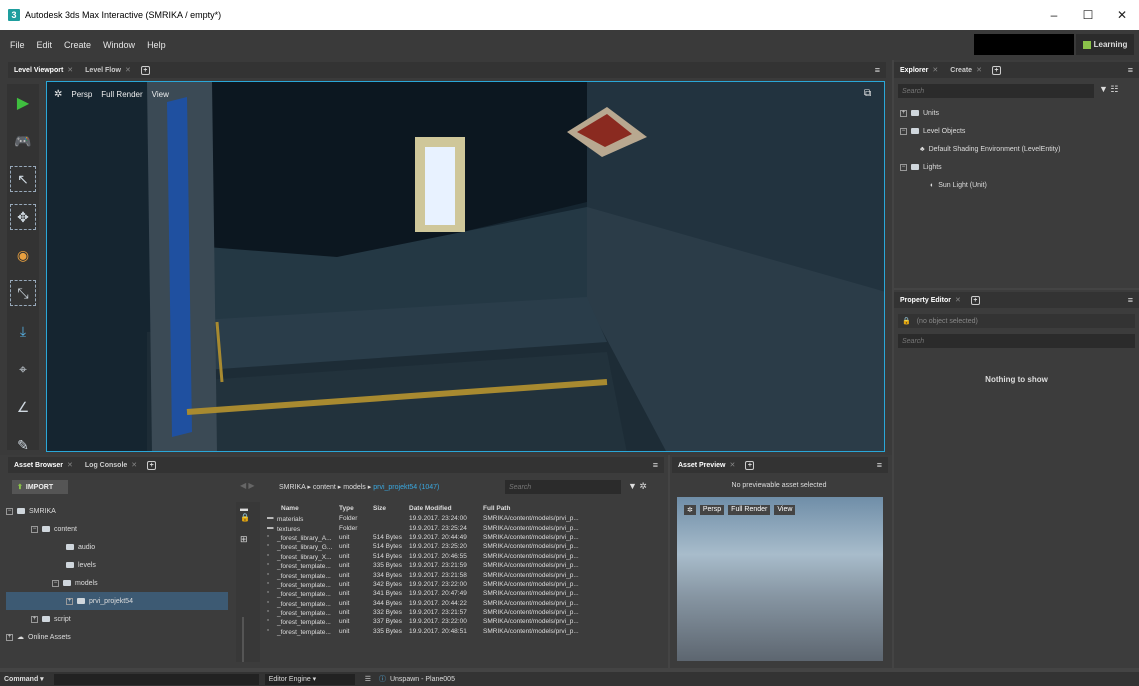 The image size is (1139, 686). I want to click on folder-levels: levels, so click(117, 565).